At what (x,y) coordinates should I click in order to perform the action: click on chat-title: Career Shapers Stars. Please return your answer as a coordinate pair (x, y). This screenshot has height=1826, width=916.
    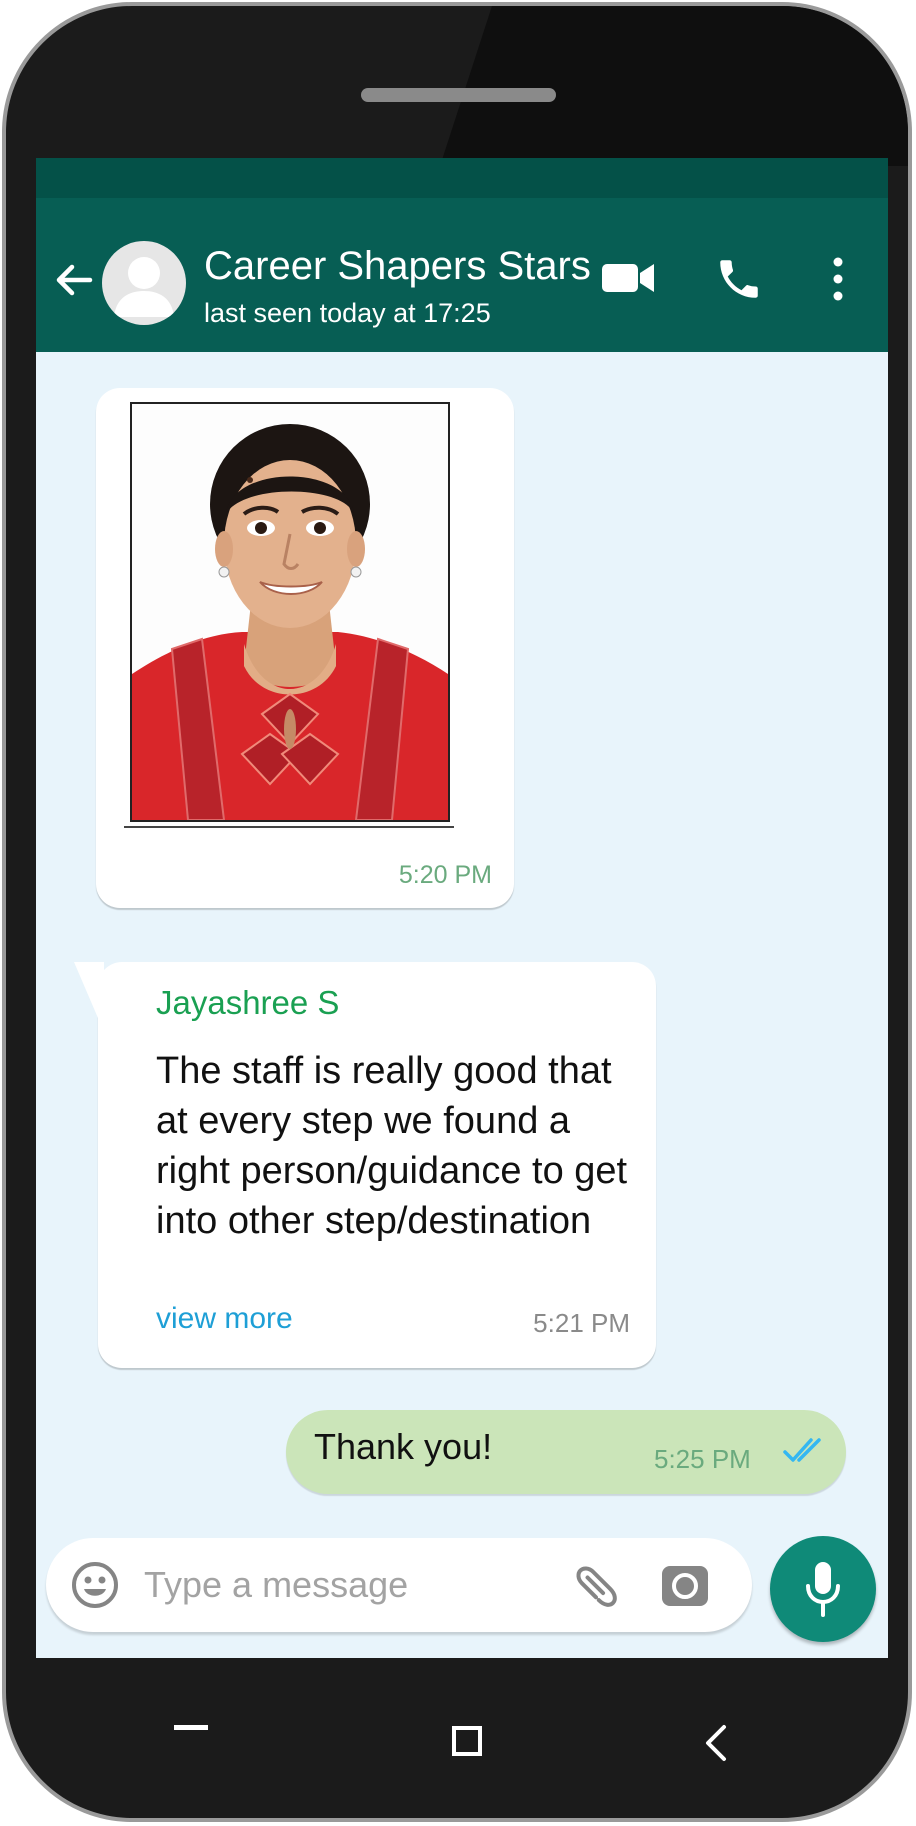
    Looking at the image, I should click on (397, 266).